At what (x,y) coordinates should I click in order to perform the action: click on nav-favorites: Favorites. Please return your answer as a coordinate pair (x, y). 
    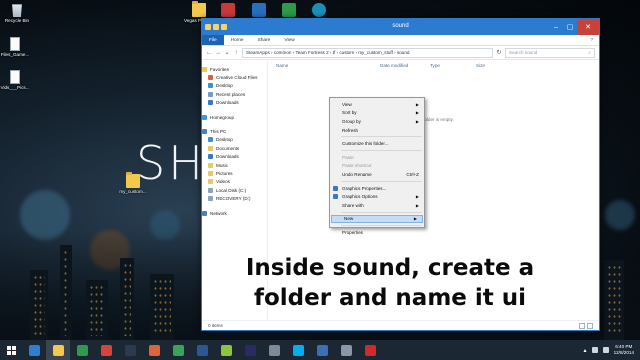
    Looking at the image, I should click on (234, 69).